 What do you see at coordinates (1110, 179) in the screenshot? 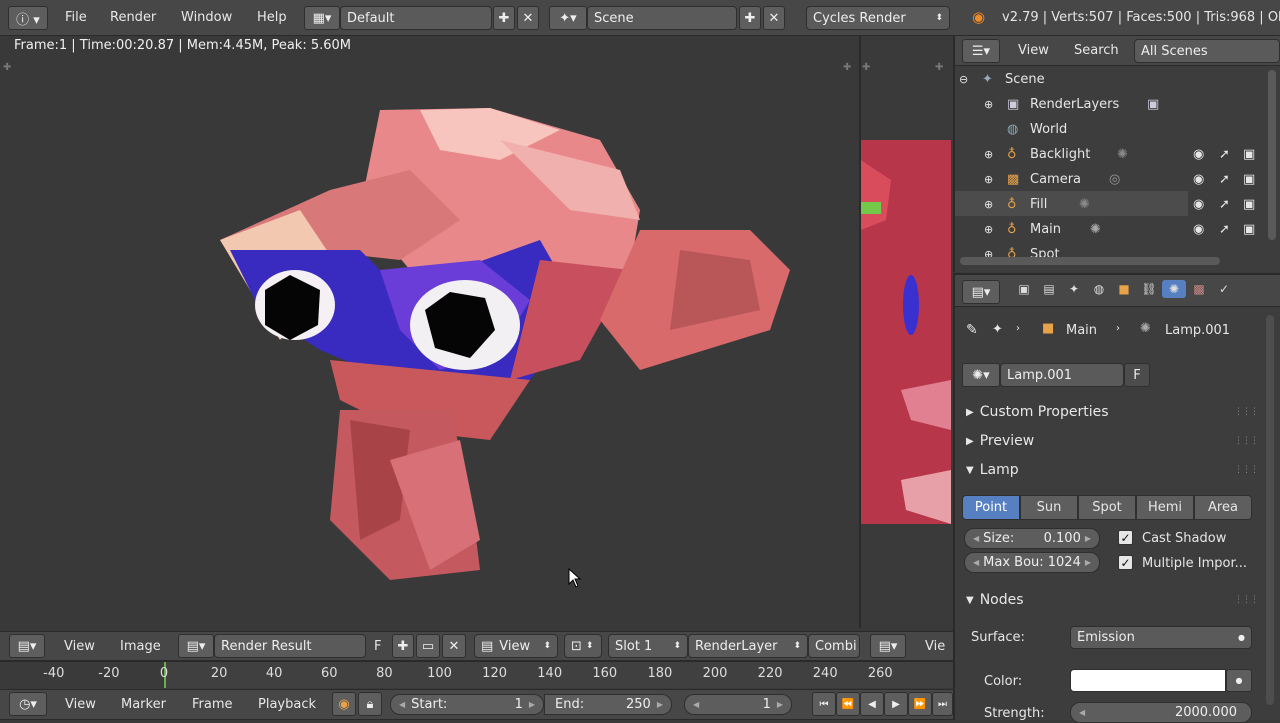
I see `tree-row-camera: ⊕ ▩ Camera ◎ ◉ ➚ ▣` at bounding box center [1110, 179].